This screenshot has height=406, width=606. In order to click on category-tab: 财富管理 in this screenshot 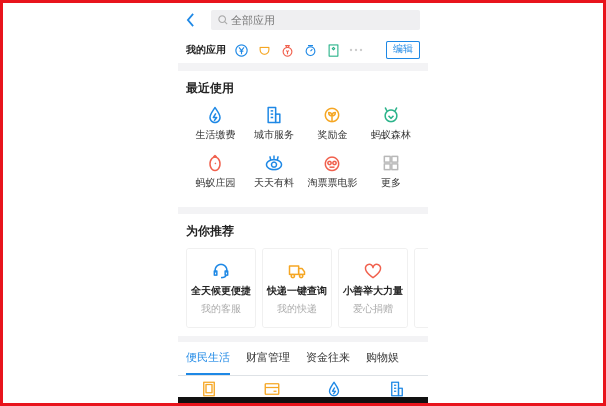, I will do `click(268, 362)`.